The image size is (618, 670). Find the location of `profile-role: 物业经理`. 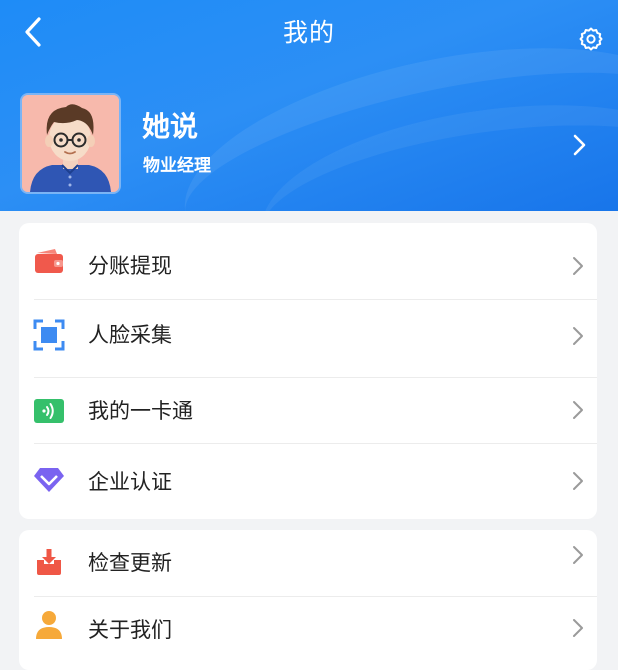

profile-role: 物业经理 is located at coordinates (177, 166).